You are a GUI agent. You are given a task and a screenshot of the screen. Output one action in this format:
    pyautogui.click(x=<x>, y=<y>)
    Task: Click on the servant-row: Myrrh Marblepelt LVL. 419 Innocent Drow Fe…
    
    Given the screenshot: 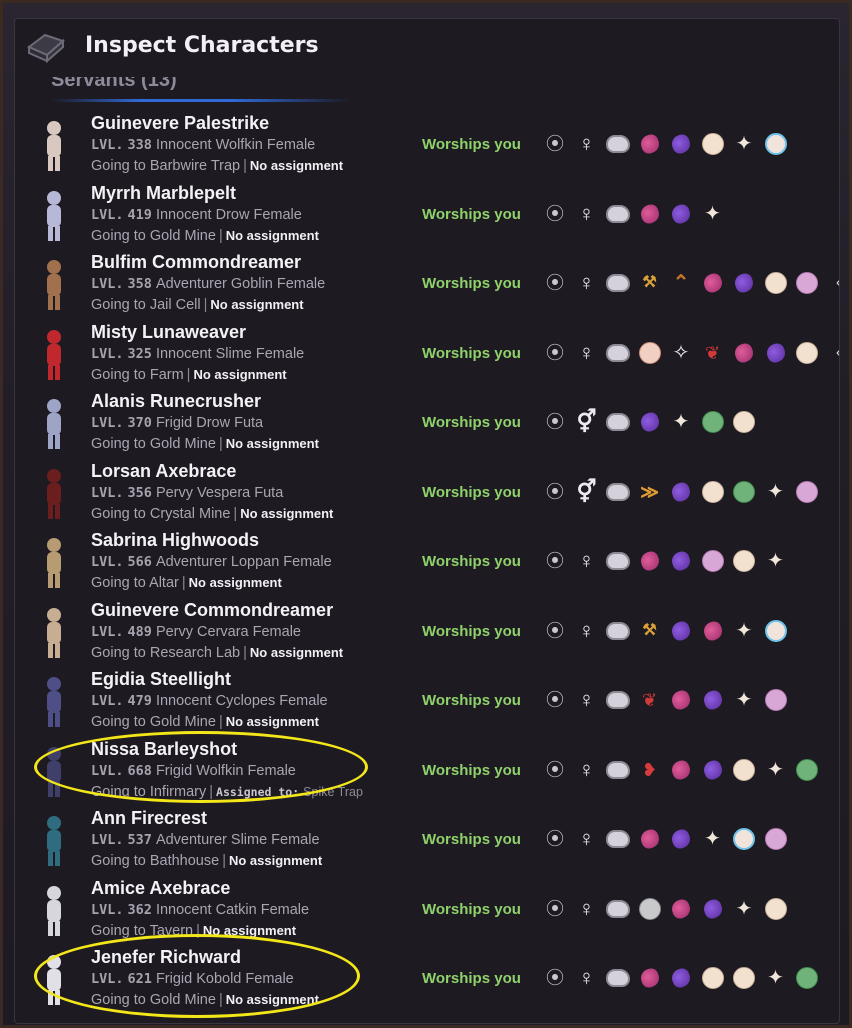 What is the action you would take?
    pyautogui.click(x=427, y=216)
    